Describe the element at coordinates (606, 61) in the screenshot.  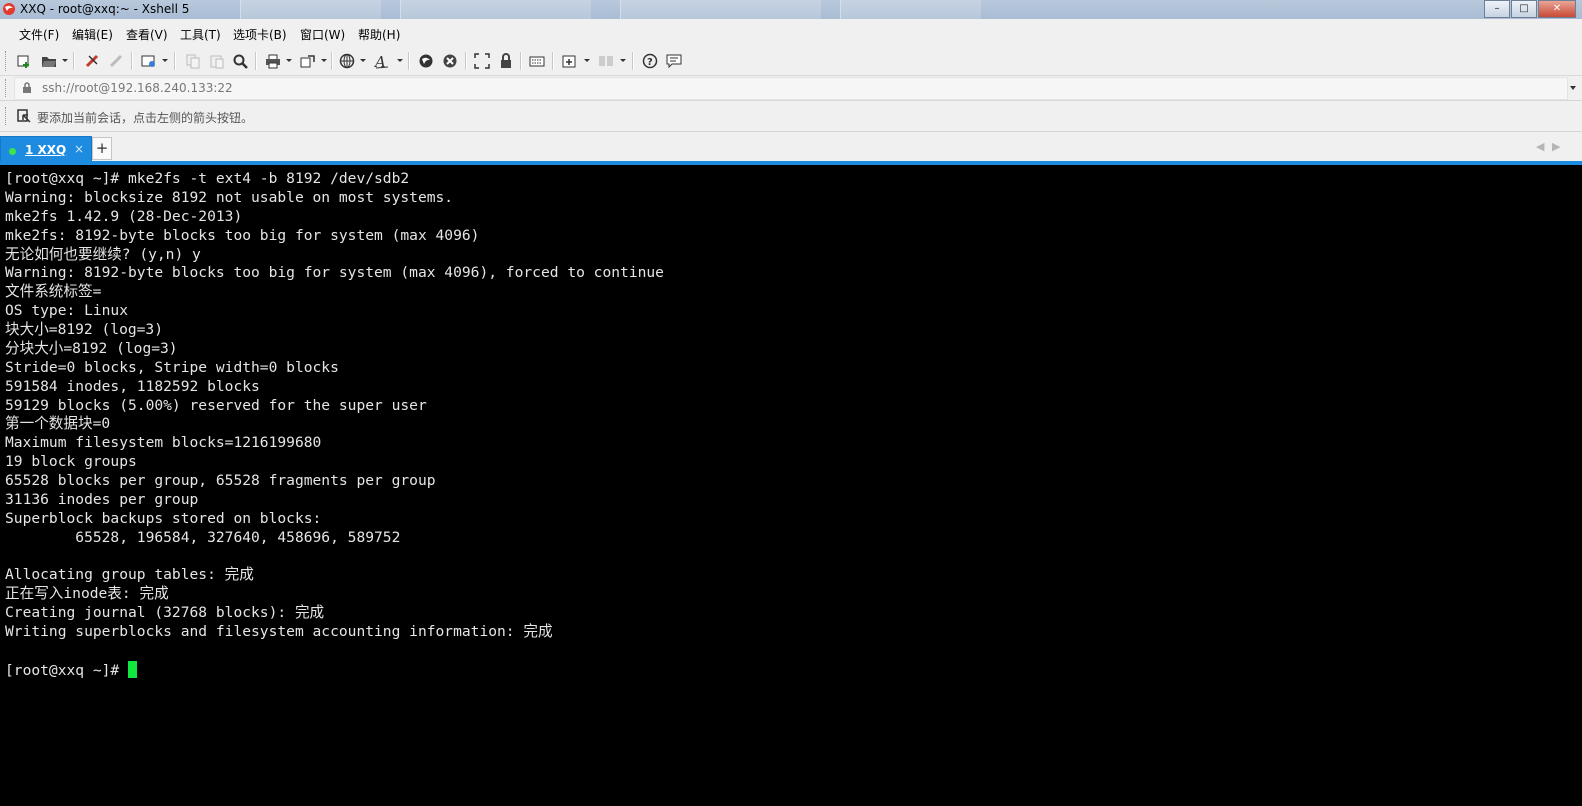
I see `layout-icon` at that location.